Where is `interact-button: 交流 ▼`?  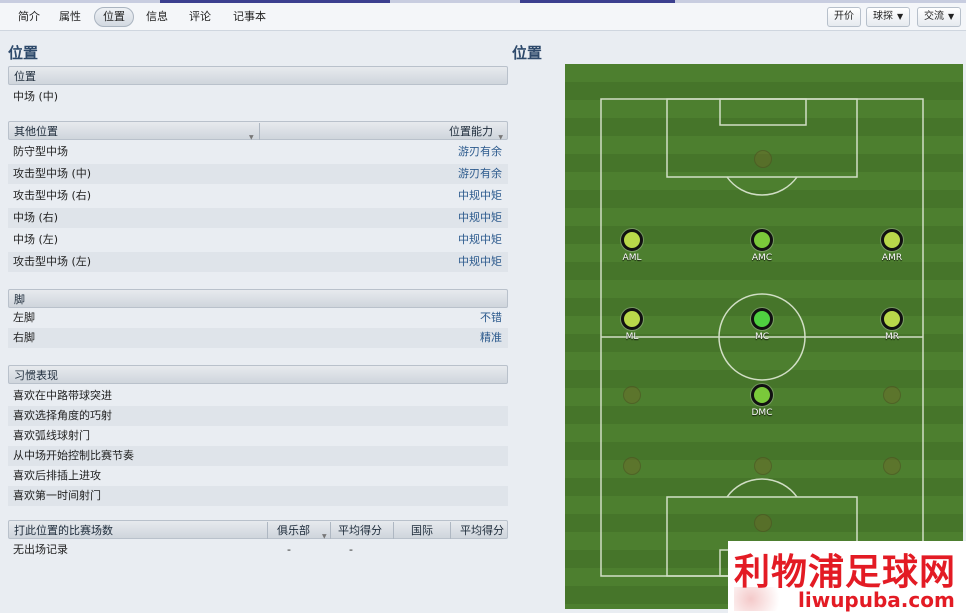
interact-button: 交流 ▼ is located at coordinates (939, 17).